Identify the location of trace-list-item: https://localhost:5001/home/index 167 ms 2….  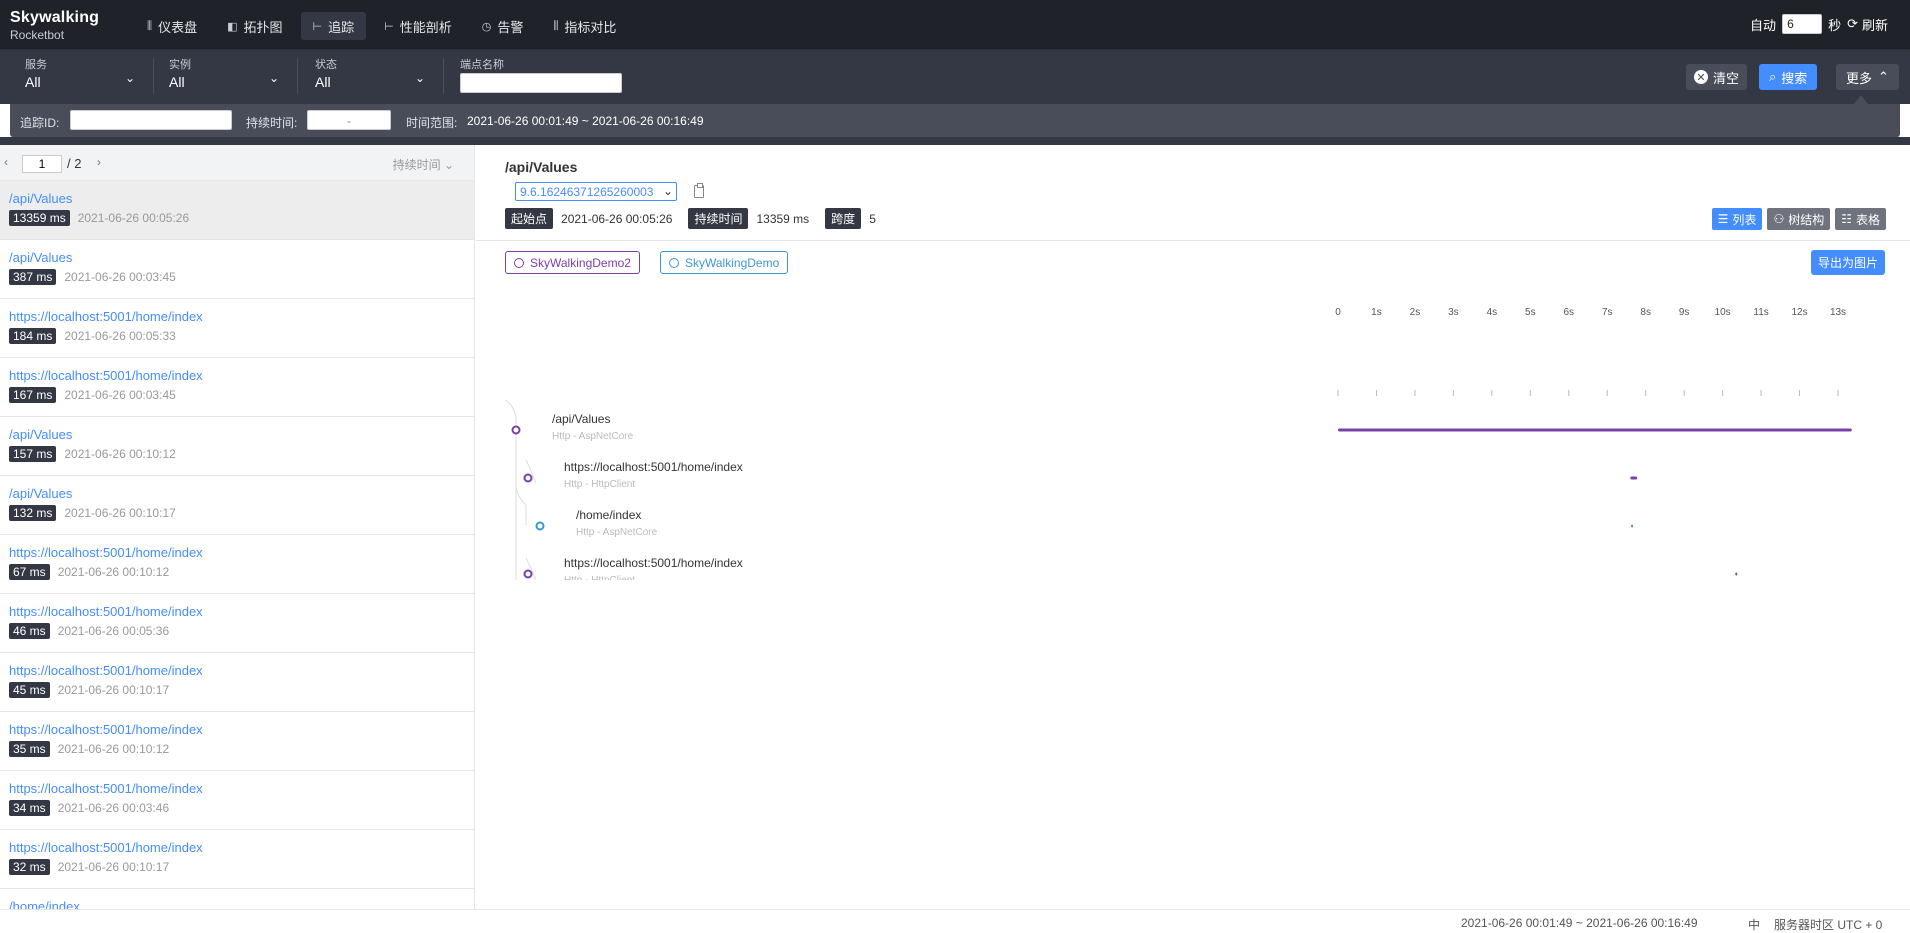
(237, 387).